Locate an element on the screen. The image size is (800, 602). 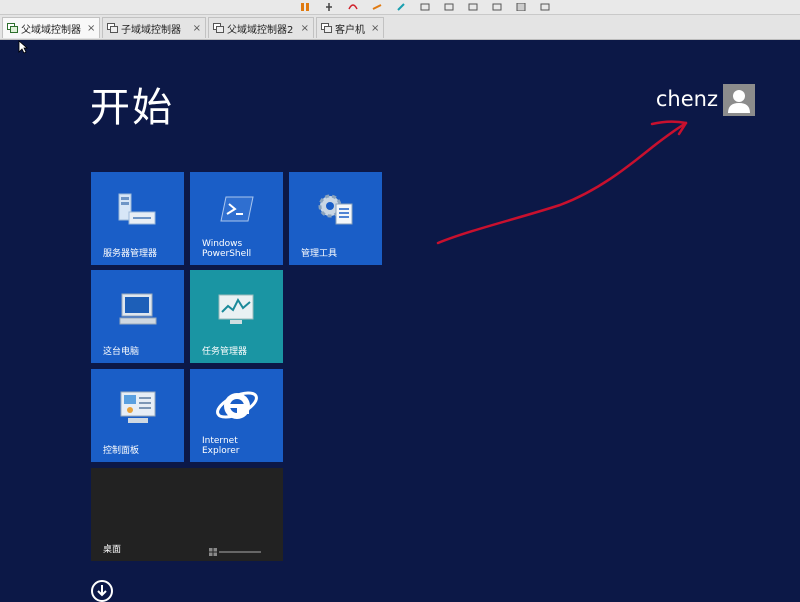
snapshot-manager-icon is located at coordinates (401, 7).